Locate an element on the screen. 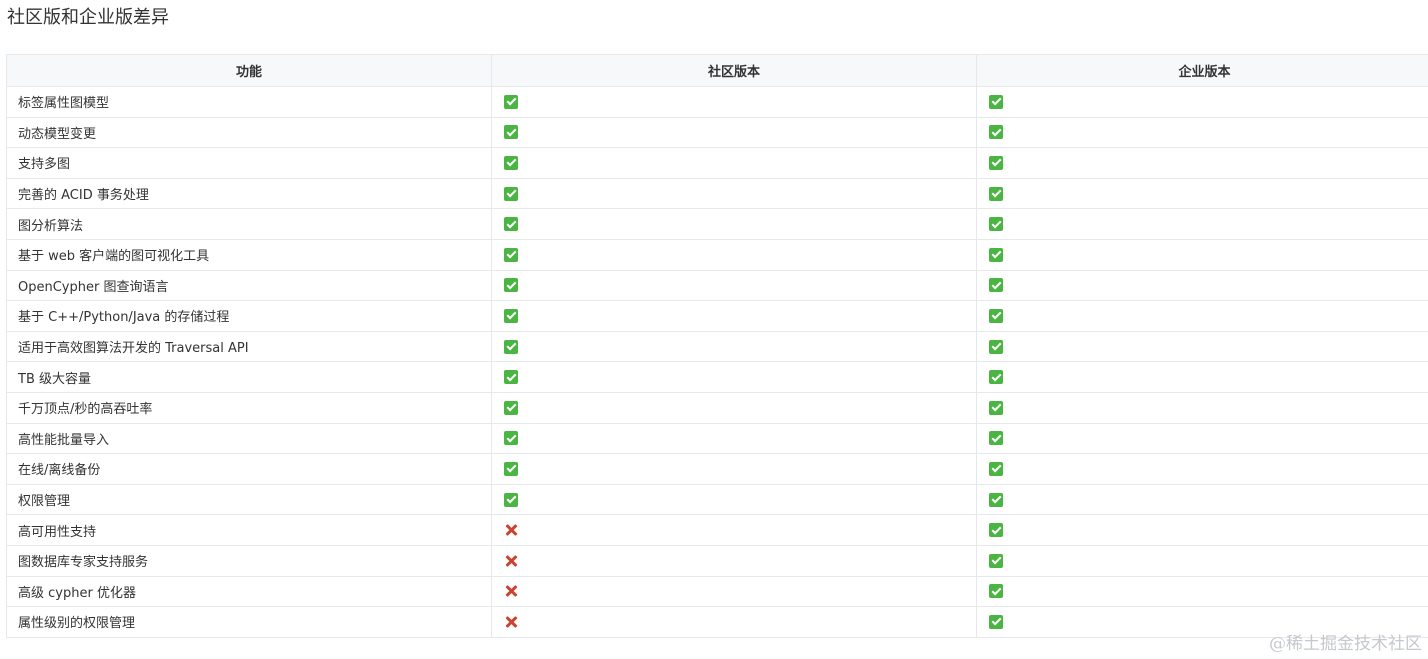 Image resolution: width=1428 pixels, height=659 pixels. table-row: 适用于高效图算法开发的 Traversal API is located at coordinates (717, 346).